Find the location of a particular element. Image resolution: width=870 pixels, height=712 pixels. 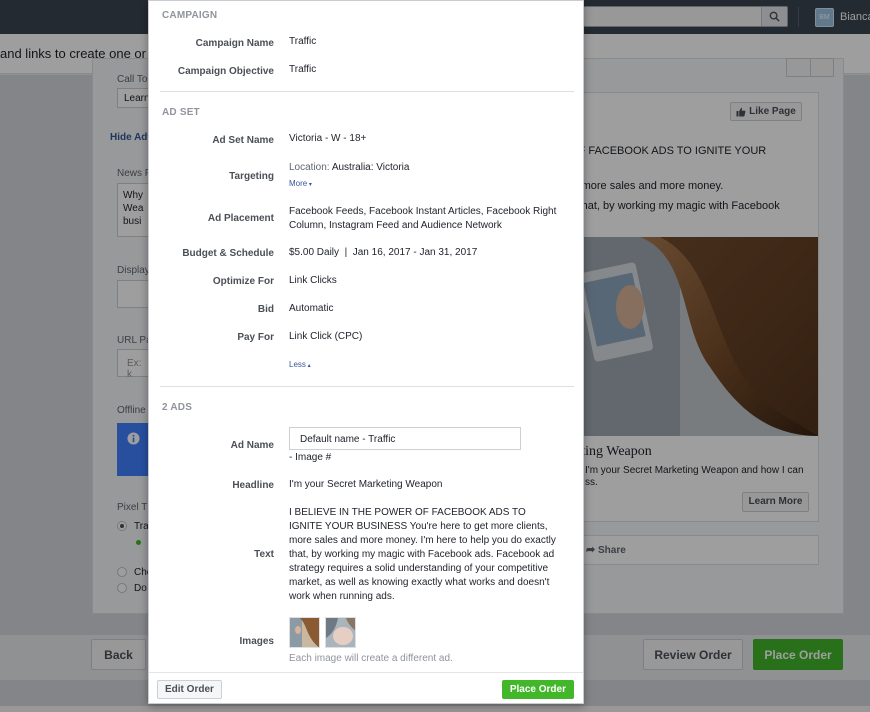

images-label: Images is located at coordinates (256, 641).